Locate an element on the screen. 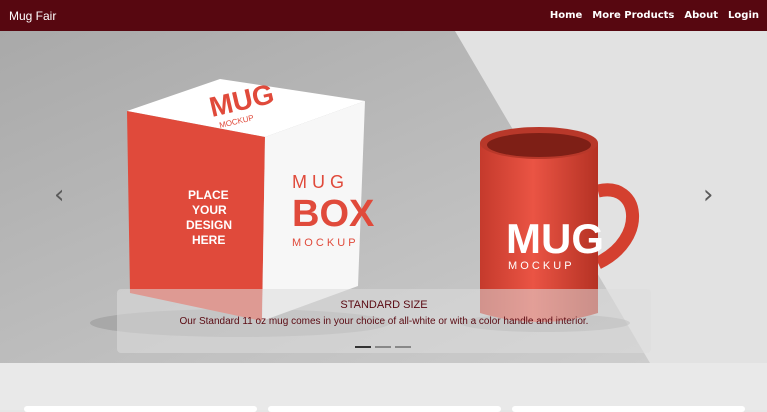 The height and width of the screenshot is (412, 767). carousel-indicators is located at coordinates (383, 347).